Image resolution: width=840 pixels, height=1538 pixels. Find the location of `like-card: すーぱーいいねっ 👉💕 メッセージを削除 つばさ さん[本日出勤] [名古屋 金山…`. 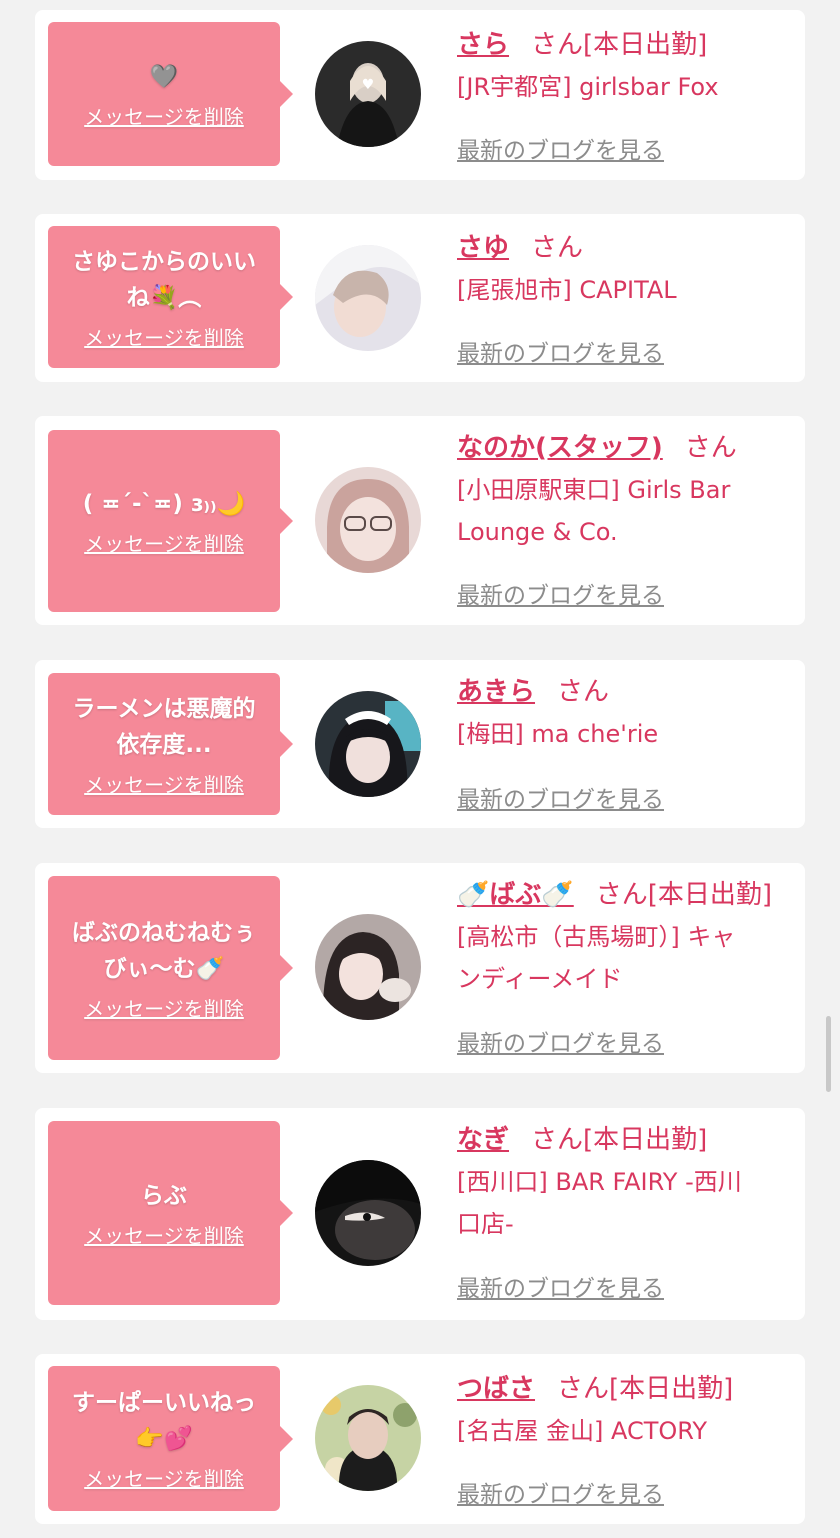

like-card: すーぱーいいねっ 👉💕 メッセージを削除 つばさ さん[本日出勤] [名古屋 金山… is located at coordinates (420, 1439).